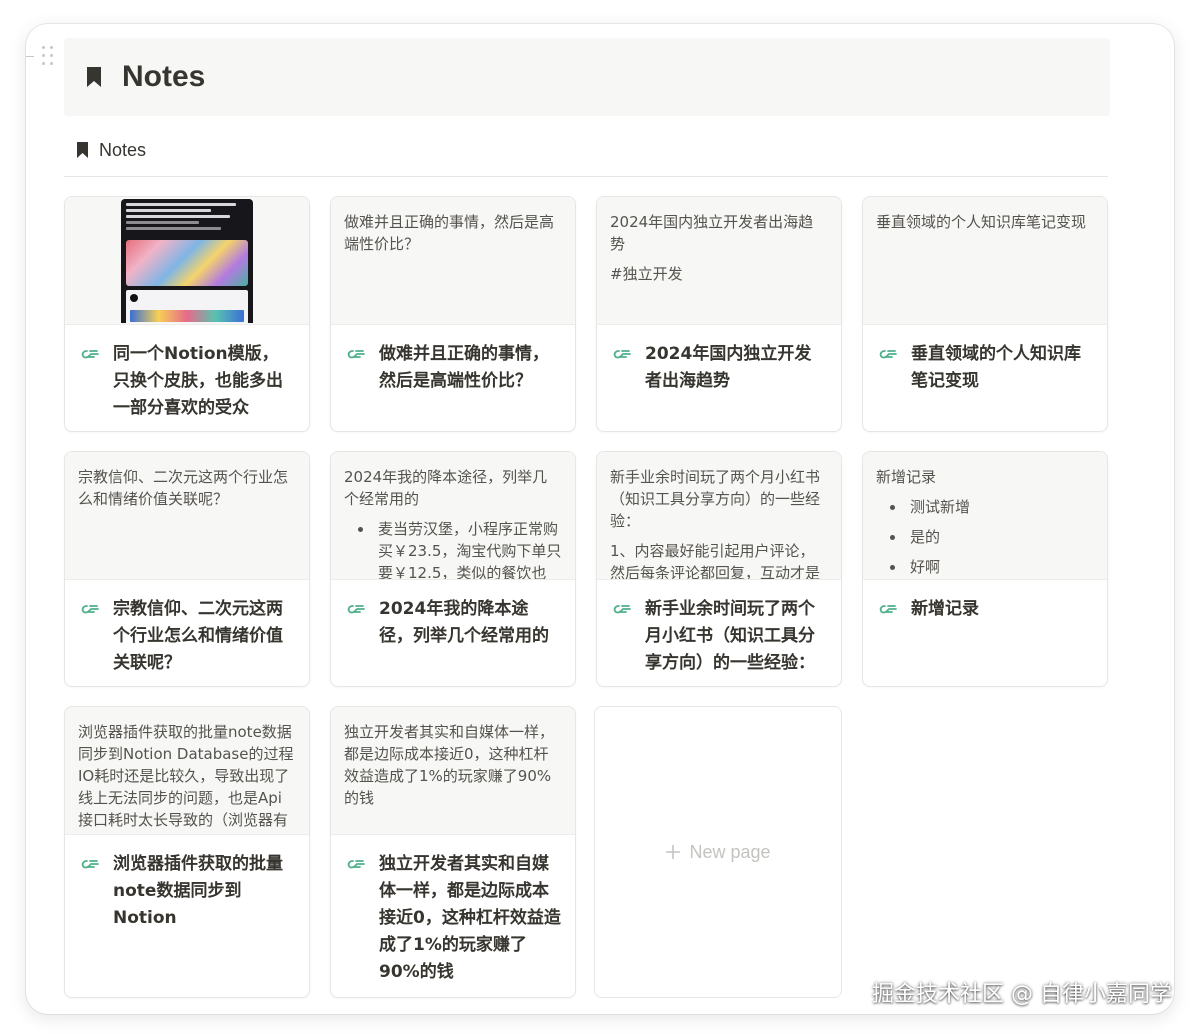  I want to click on card-body: 新手业余时间玩了两个月小红书（知识工具分享方向）的一些经验：, so click(719, 633).